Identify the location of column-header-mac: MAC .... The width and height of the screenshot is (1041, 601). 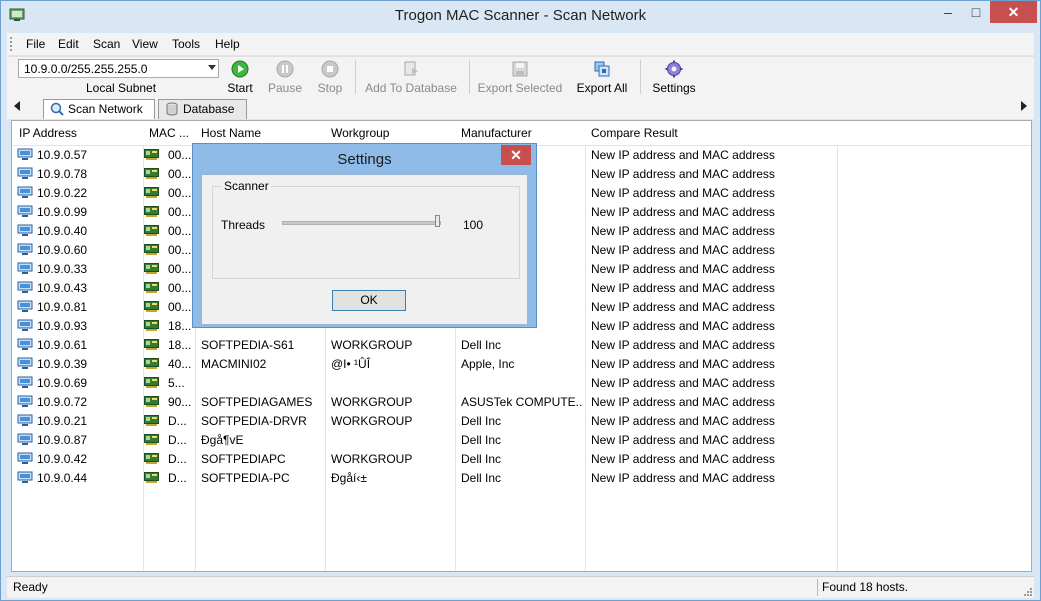
(169, 133).